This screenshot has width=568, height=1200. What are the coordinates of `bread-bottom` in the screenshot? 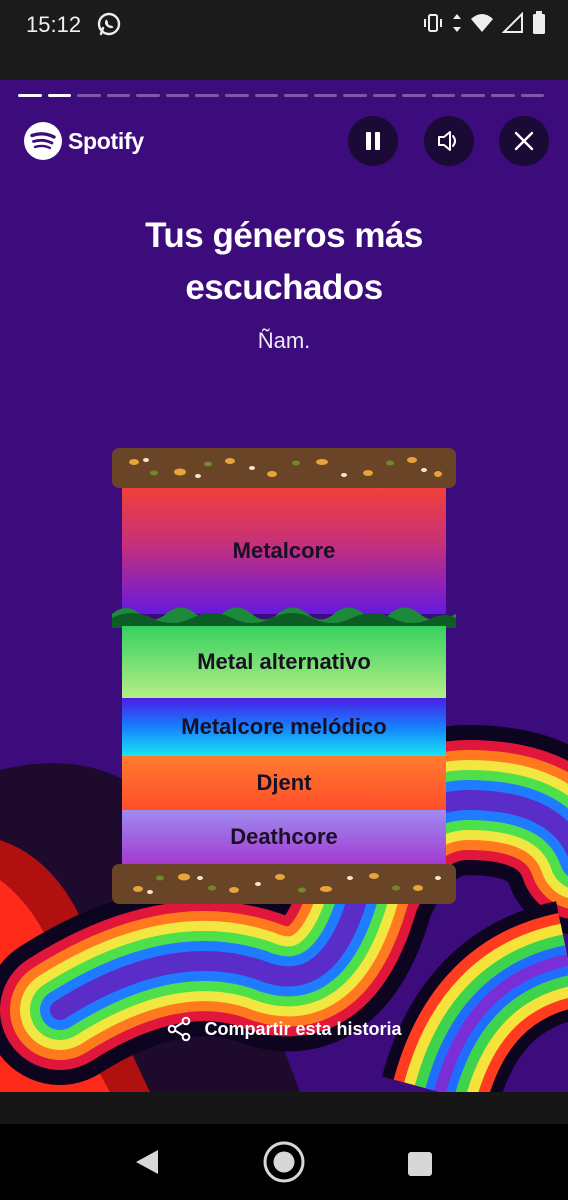 It's located at (284, 884).